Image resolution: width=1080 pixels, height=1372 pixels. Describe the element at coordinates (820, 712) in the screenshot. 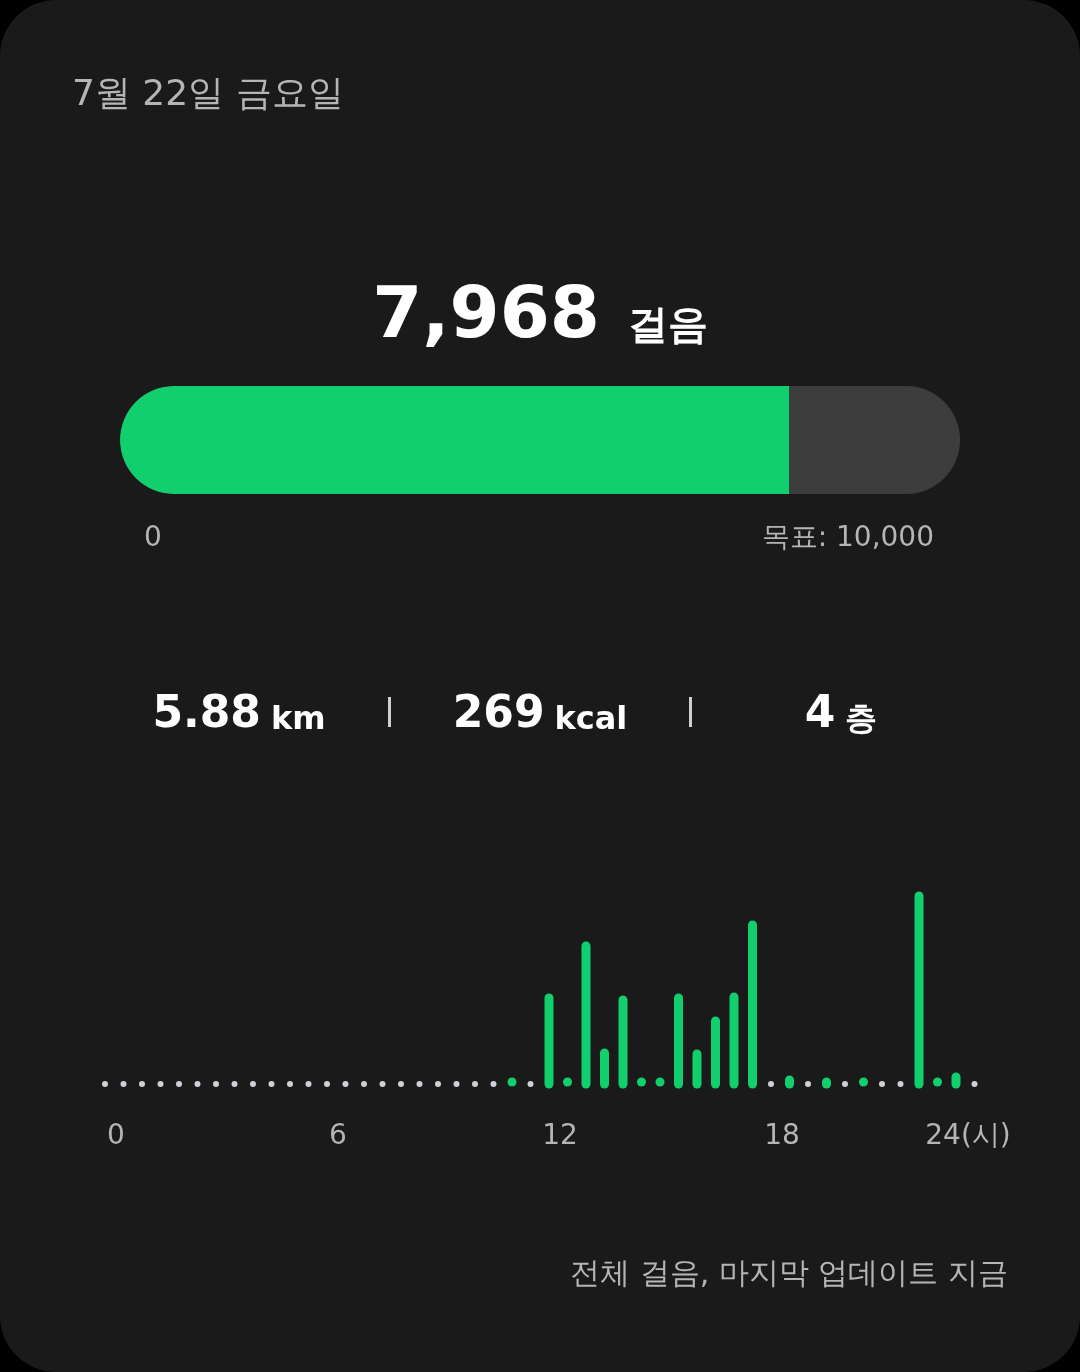

I see `stat-value: 4` at that location.